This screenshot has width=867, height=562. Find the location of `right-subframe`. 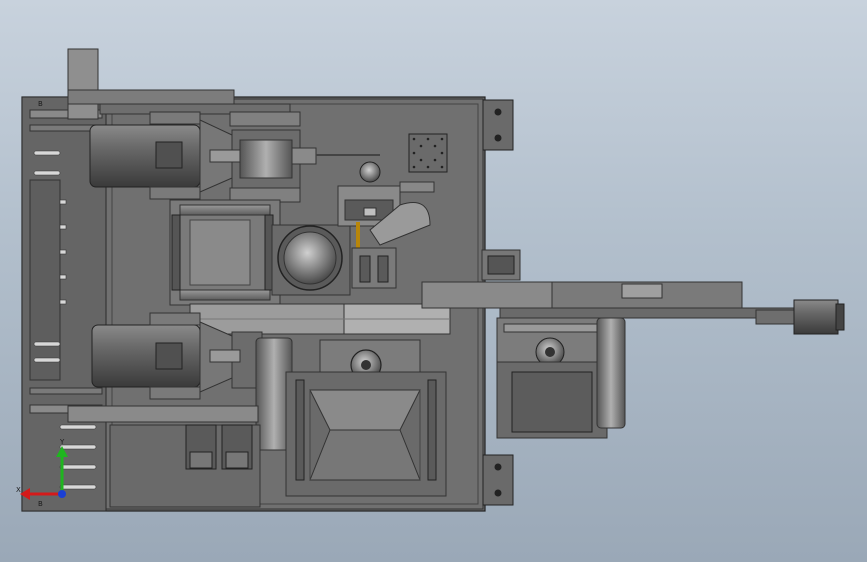

right-subframe is located at coordinates (561, 378).